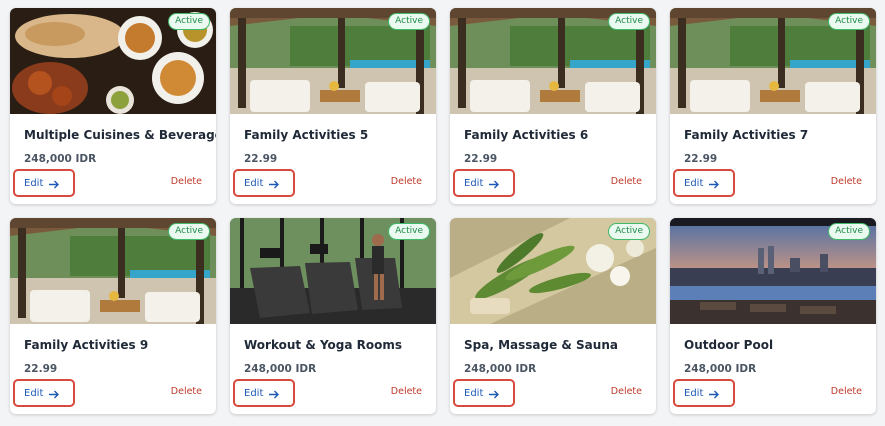  What do you see at coordinates (120, 135) in the screenshot?
I see `card-title: Multiple Cuisines & Beverages` at bounding box center [120, 135].